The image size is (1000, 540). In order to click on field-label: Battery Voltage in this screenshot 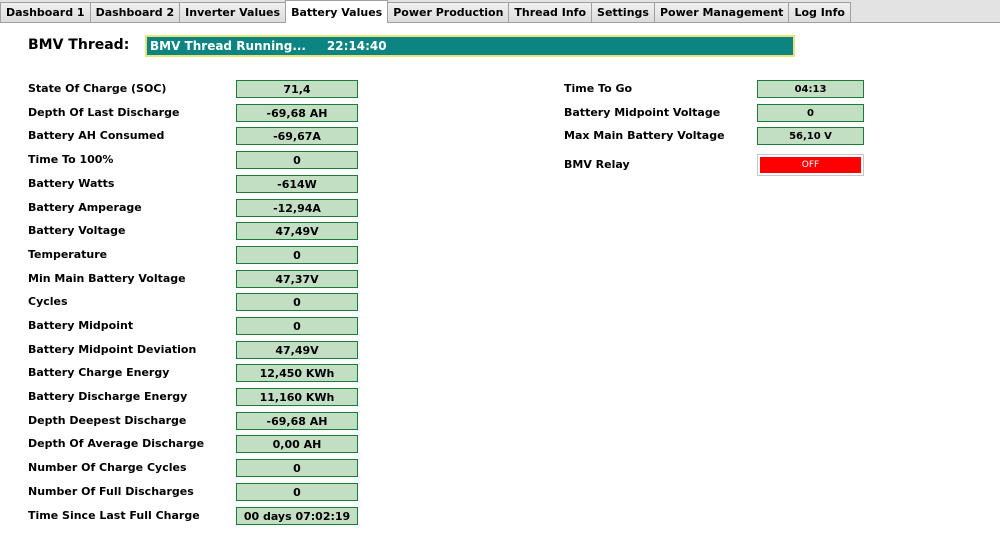, I will do `click(77, 230)`.